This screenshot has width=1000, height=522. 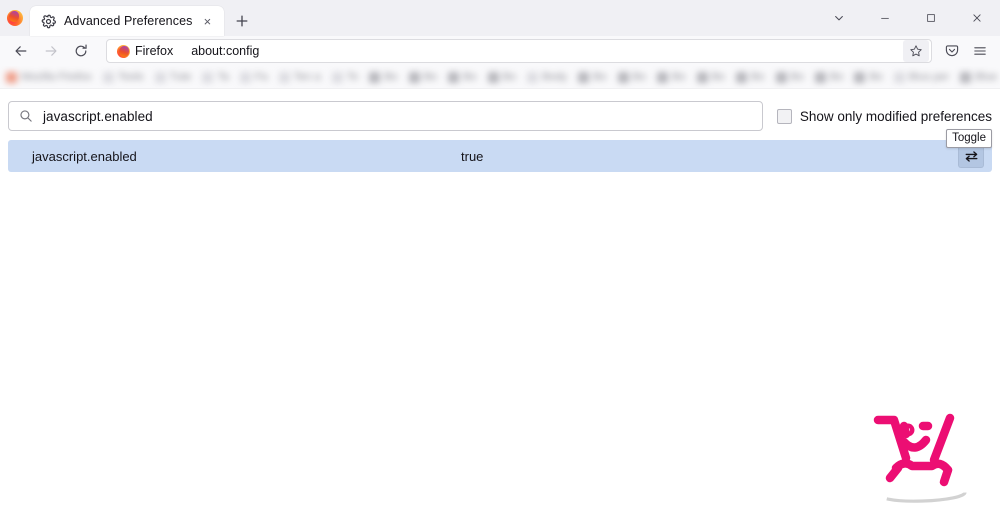 I want to click on bookmark-item: Blue, so click(x=978, y=77).